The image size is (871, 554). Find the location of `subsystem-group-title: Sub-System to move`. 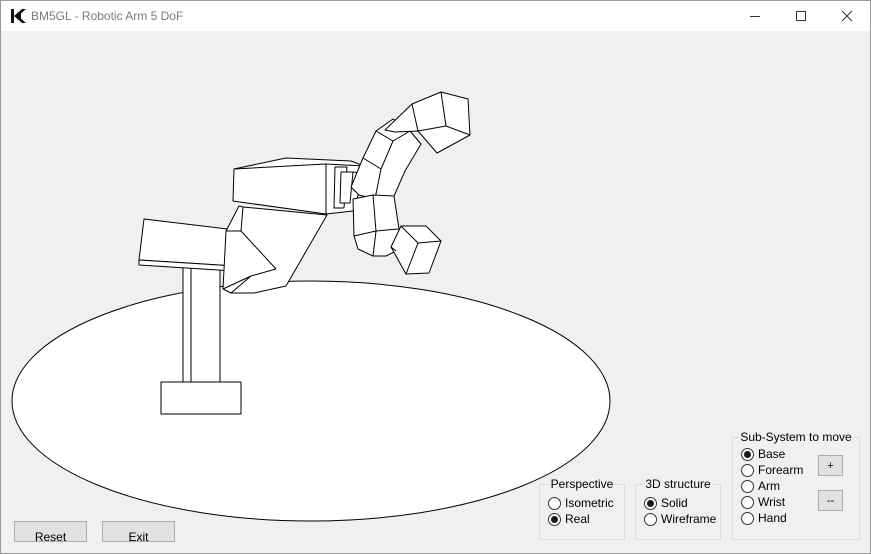

subsystem-group-title: Sub-System to move is located at coordinates (796, 437).